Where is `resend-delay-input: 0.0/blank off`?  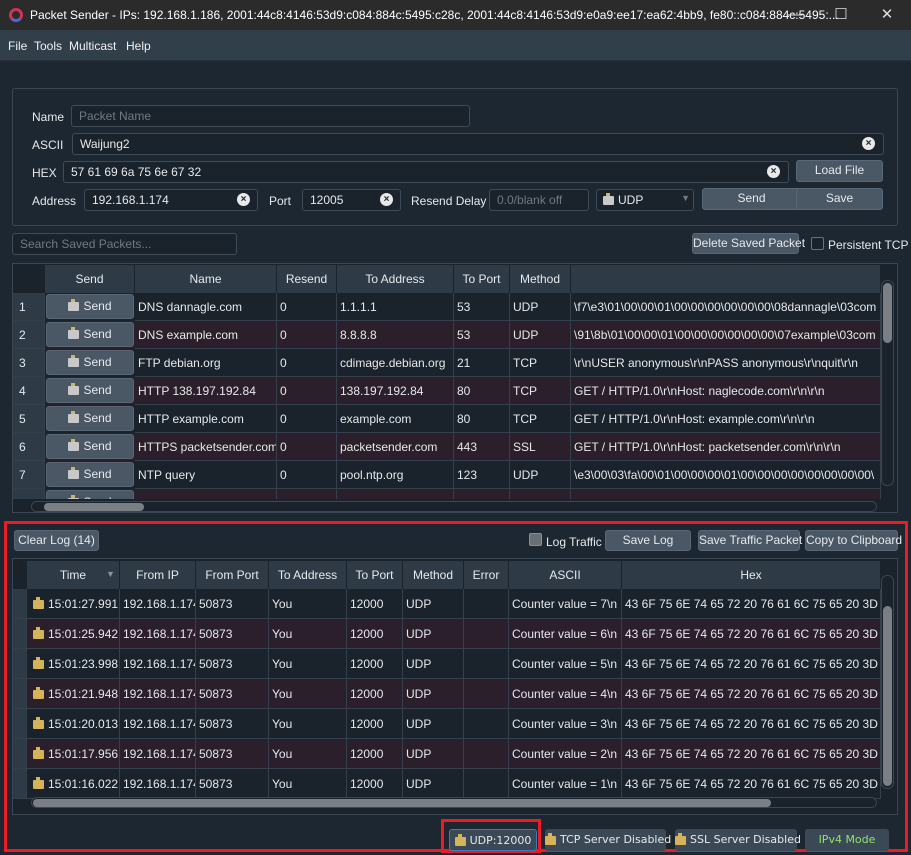
resend-delay-input: 0.0/blank off is located at coordinates (539, 200).